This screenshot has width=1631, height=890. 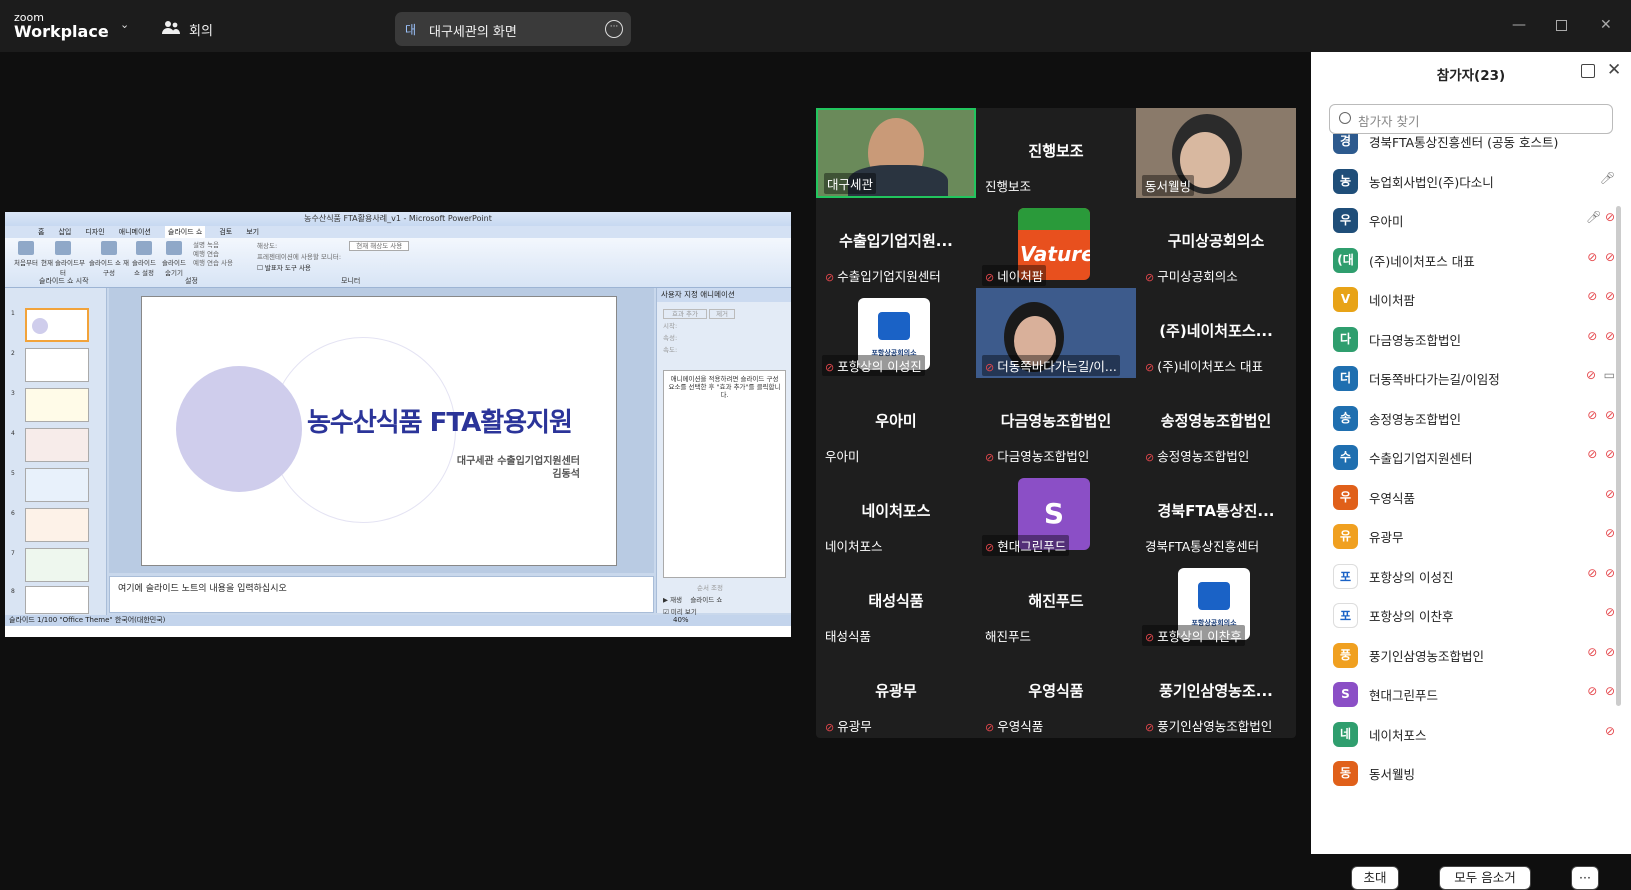 What do you see at coordinates (1607, 178) in the screenshot?
I see `participant-status-icons: 🎤︎` at bounding box center [1607, 178].